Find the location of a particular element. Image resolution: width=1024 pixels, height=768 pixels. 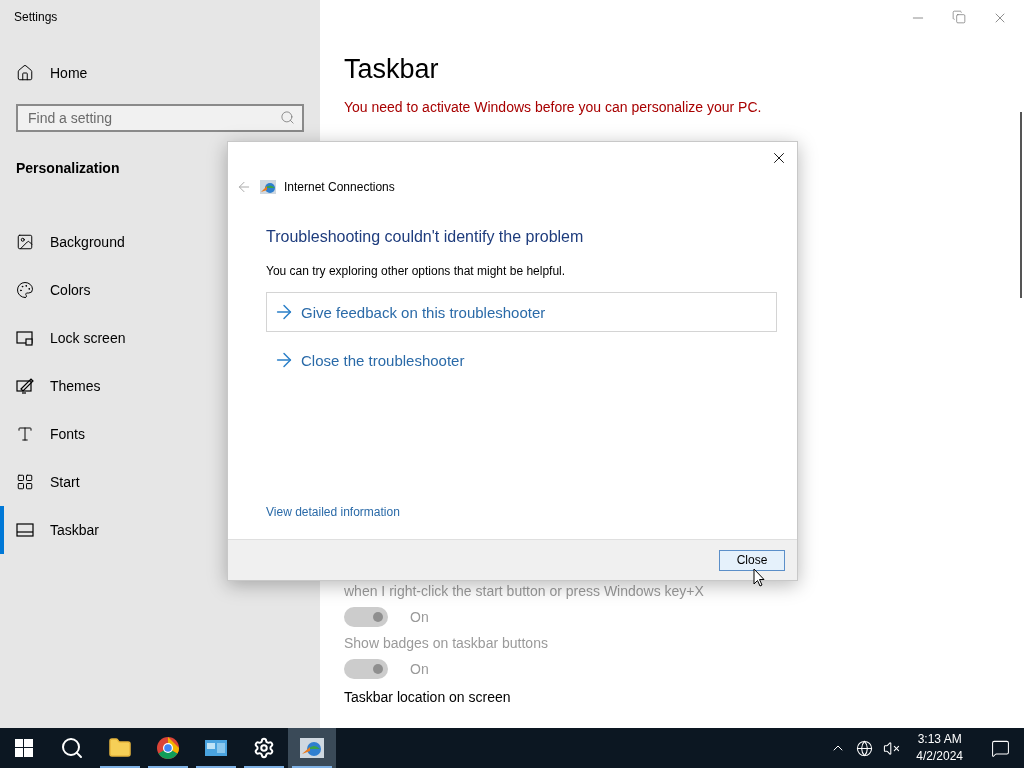

setting-label: when I right-click the start button or press Windows key+X is located at coordinates (524, 591).